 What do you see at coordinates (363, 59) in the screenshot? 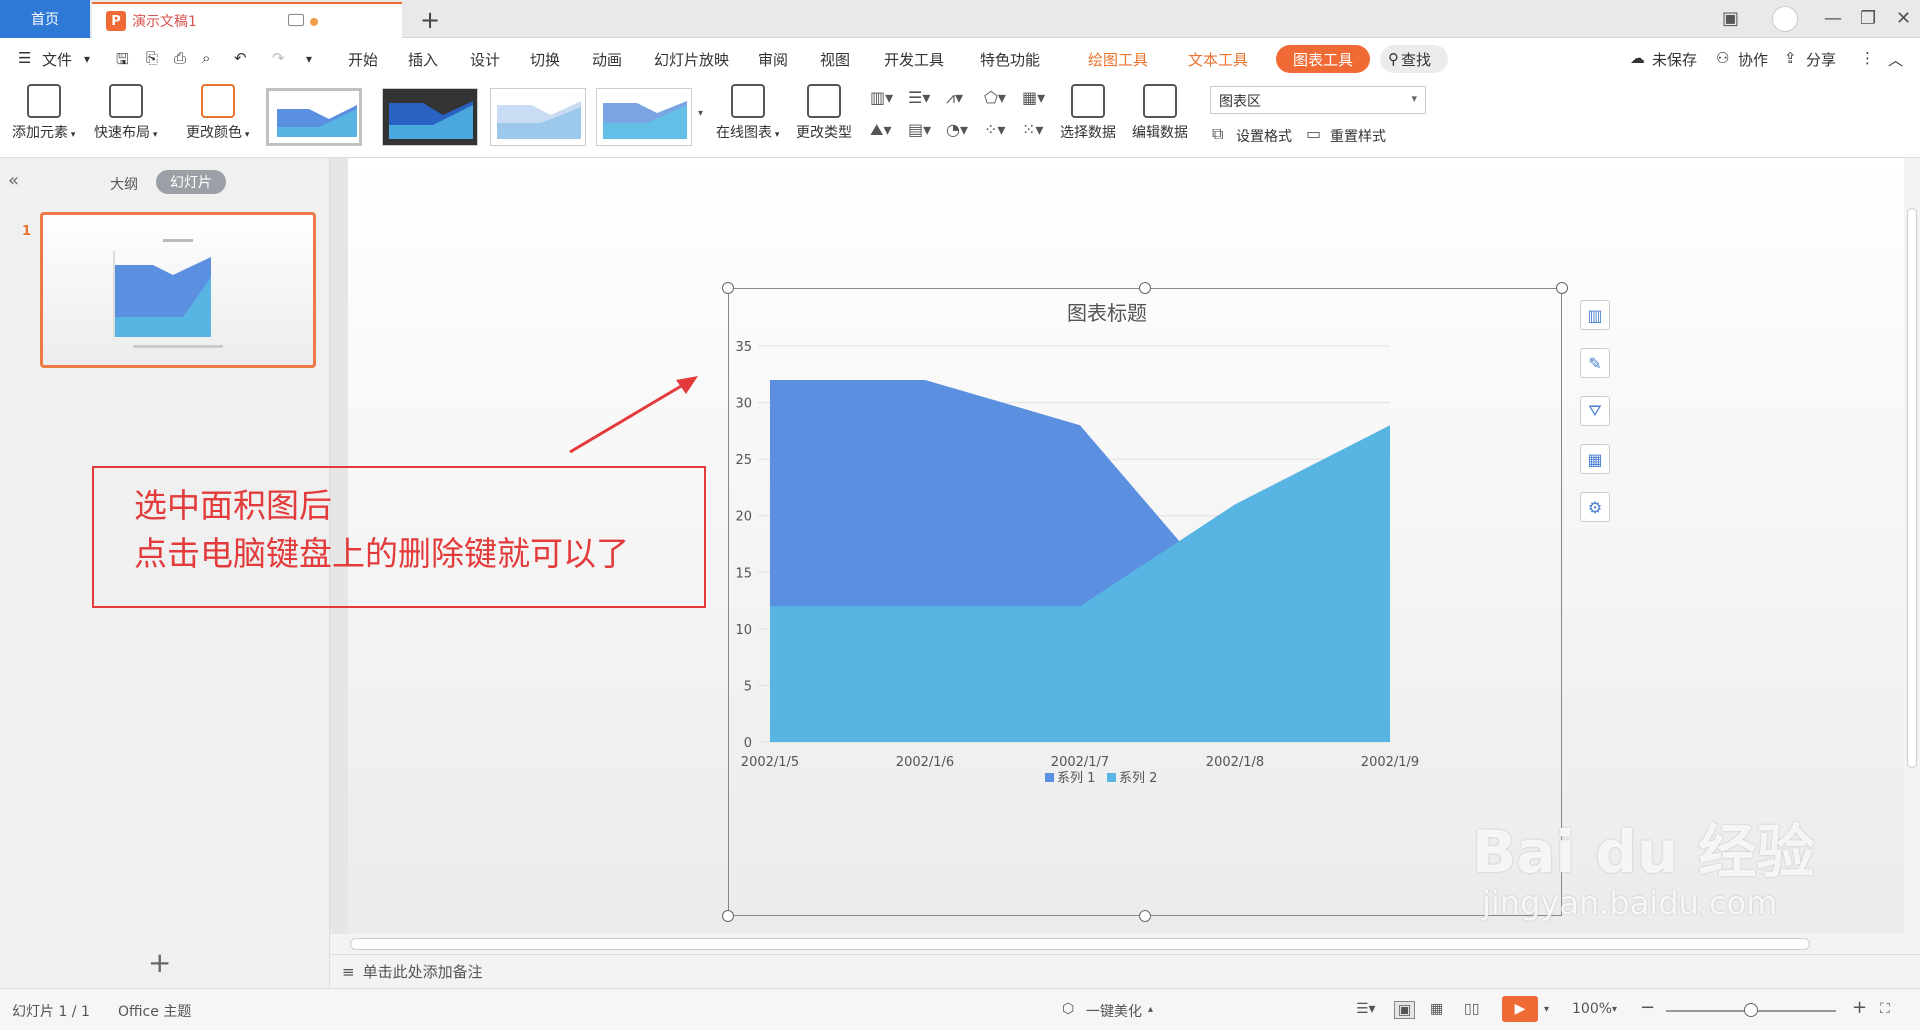
I see `menu-start: 开始` at bounding box center [363, 59].